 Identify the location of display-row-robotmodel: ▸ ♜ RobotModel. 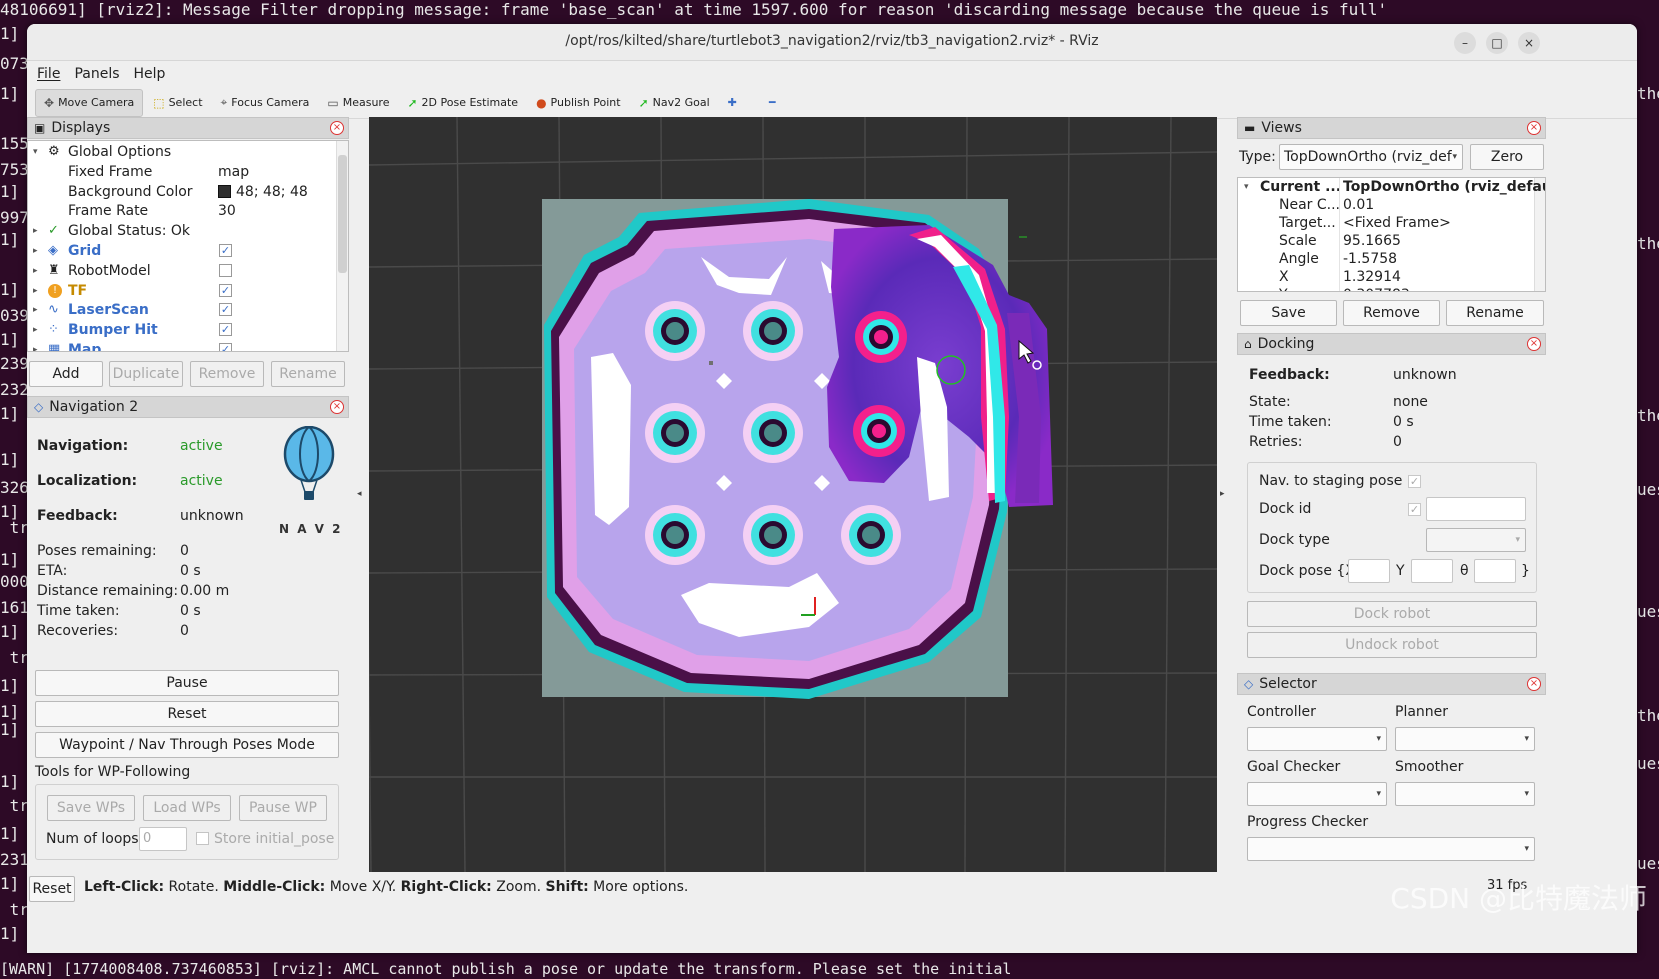
(181, 271).